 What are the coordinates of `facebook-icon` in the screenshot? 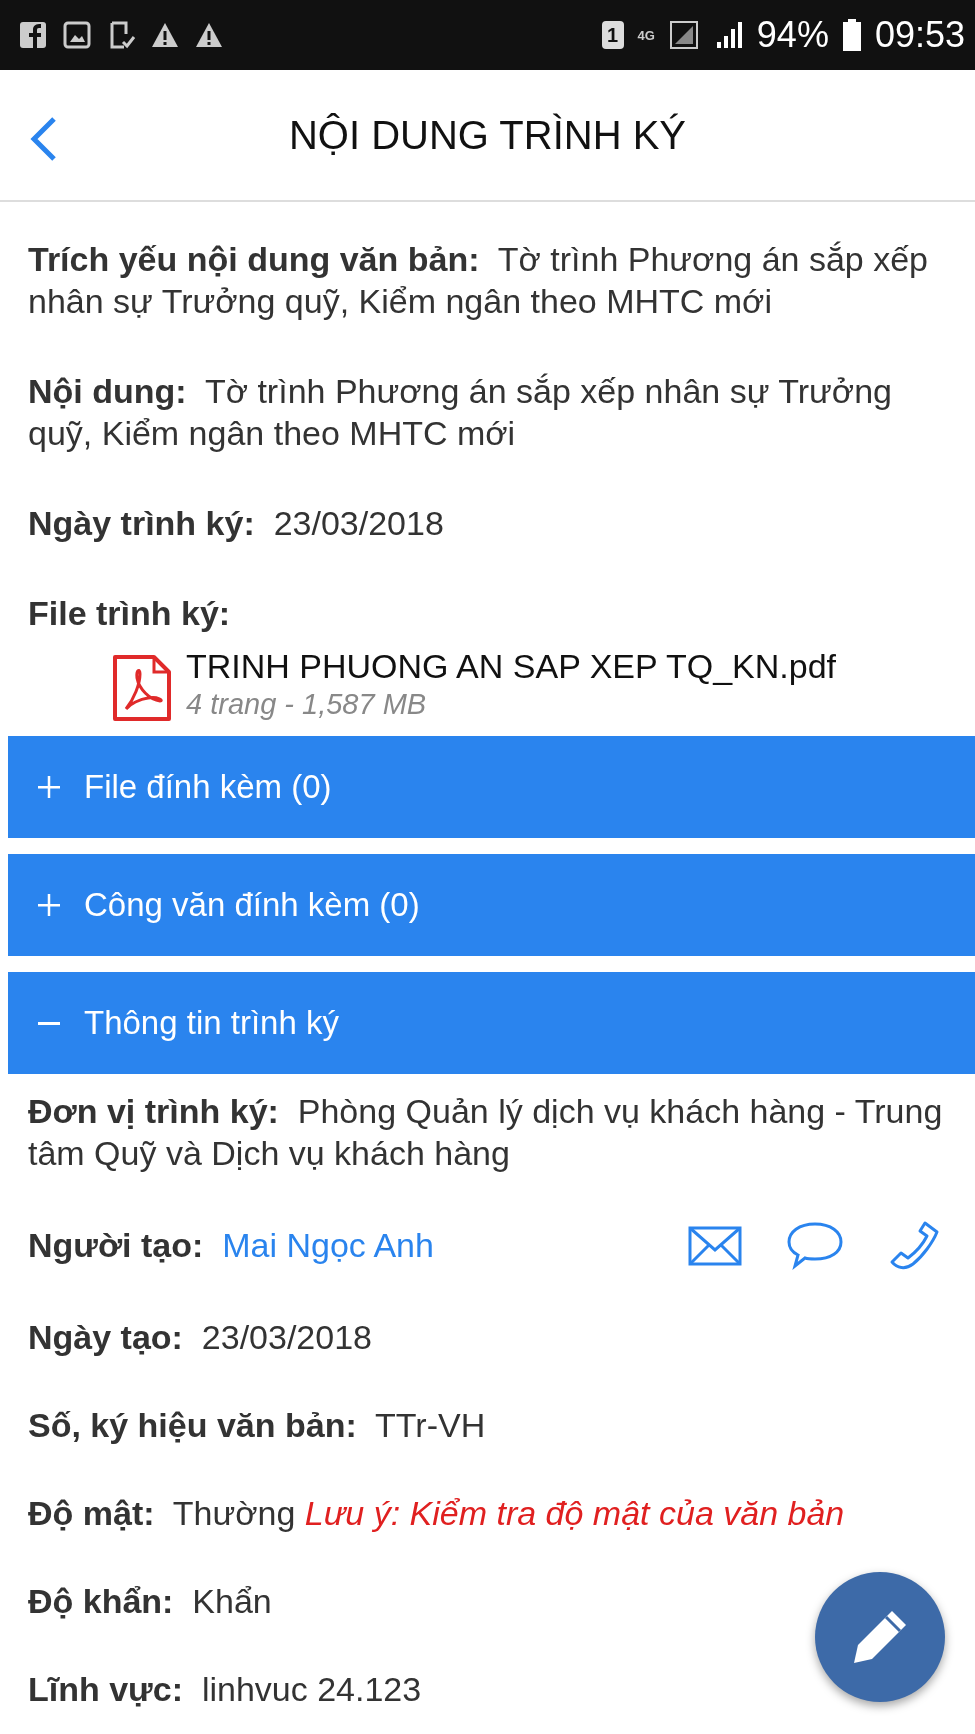 It's located at (33, 35).